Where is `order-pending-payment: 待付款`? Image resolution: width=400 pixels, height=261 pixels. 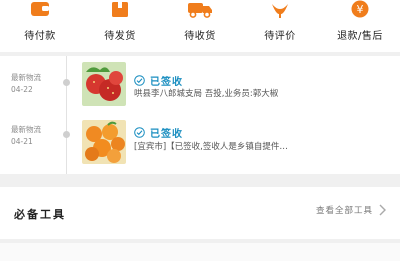 order-pending-payment: 待付款 is located at coordinates (40, 21).